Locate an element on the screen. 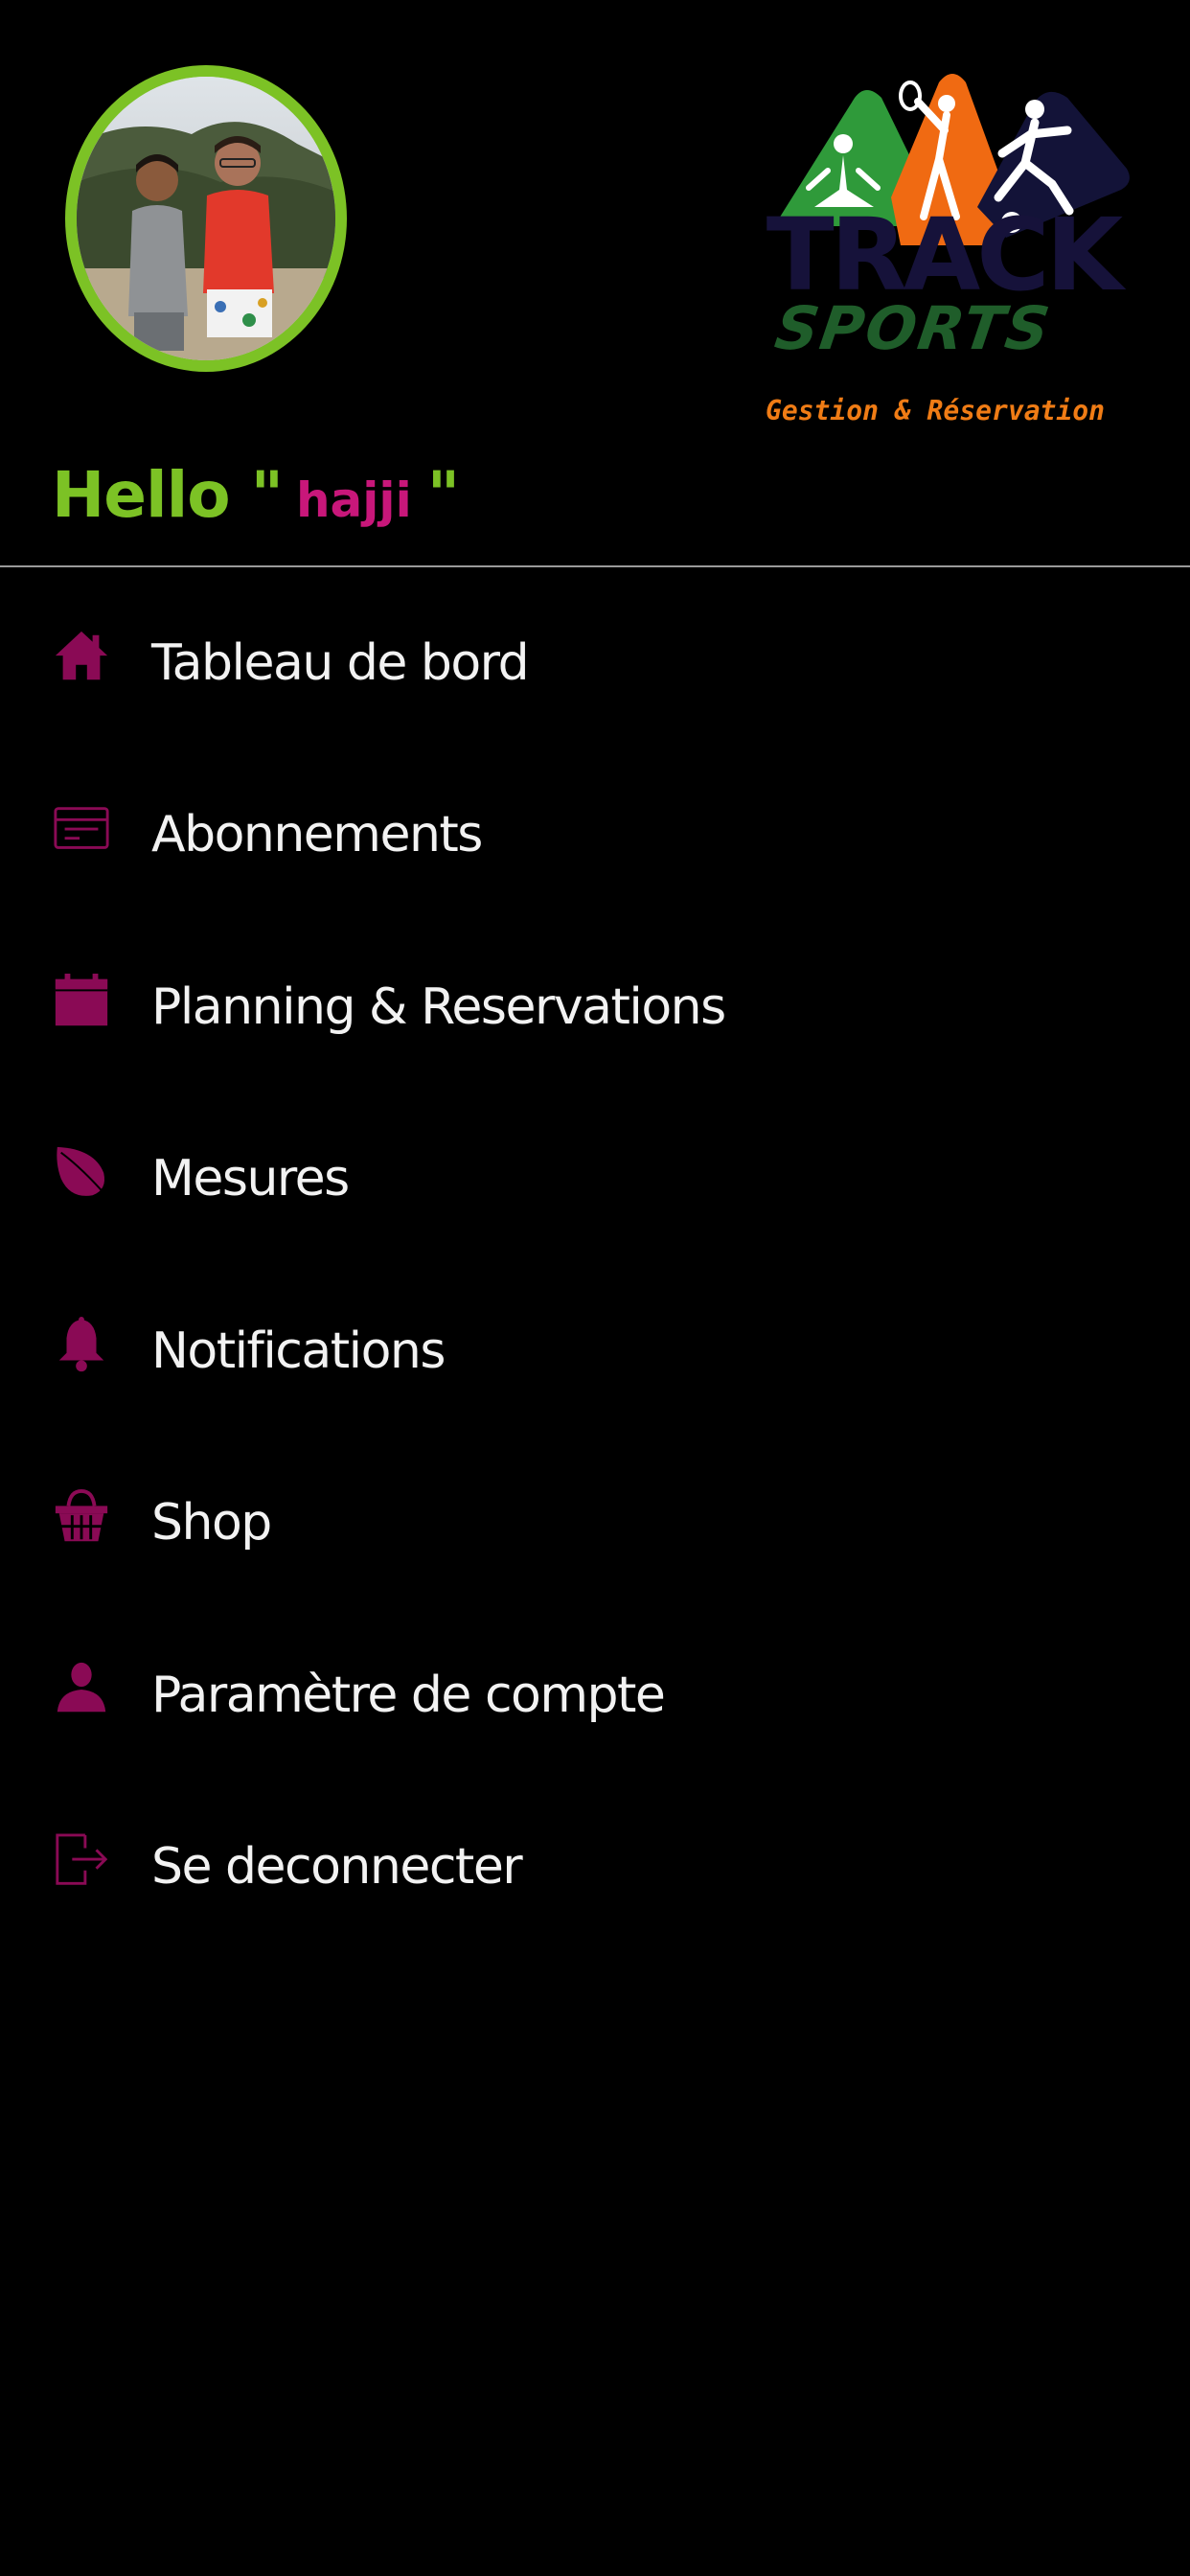 This screenshot has width=1190, height=2576. card-icon is located at coordinates (82, 827).